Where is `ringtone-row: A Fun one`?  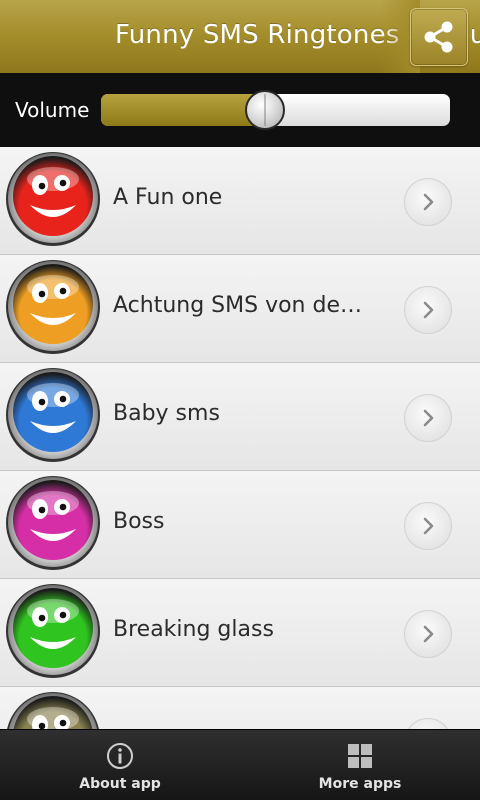 ringtone-row: A Fun one is located at coordinates (240, 201).